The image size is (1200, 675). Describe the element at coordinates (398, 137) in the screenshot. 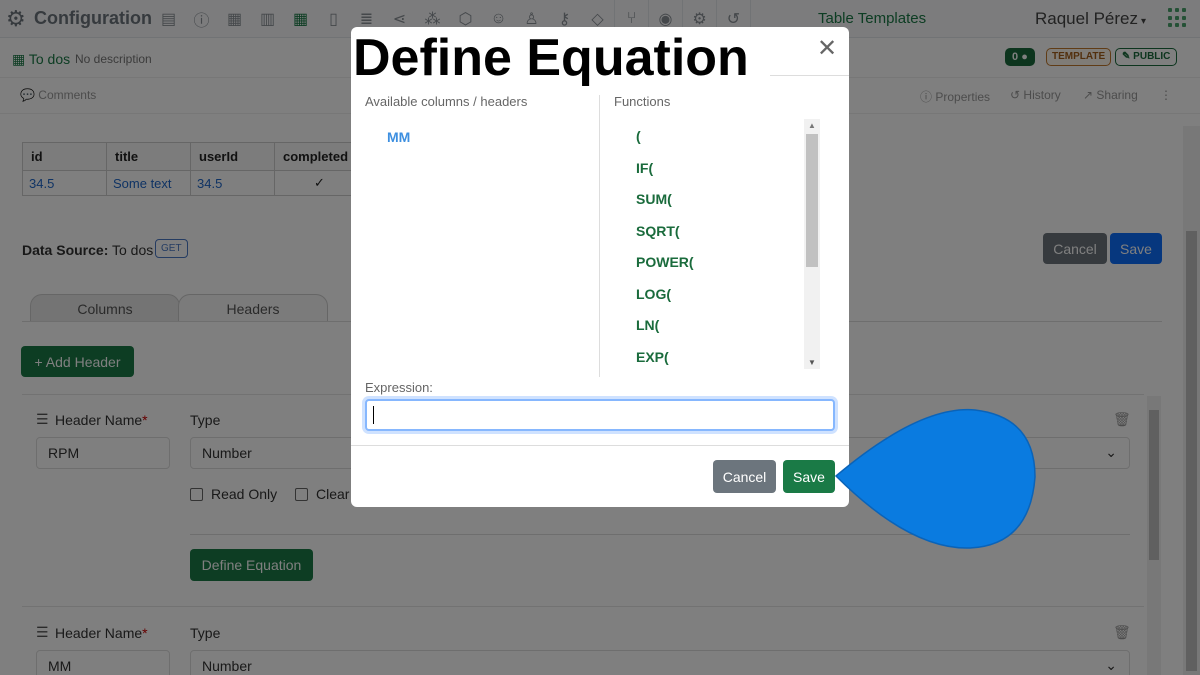

I see `column-item: MM` at that location.